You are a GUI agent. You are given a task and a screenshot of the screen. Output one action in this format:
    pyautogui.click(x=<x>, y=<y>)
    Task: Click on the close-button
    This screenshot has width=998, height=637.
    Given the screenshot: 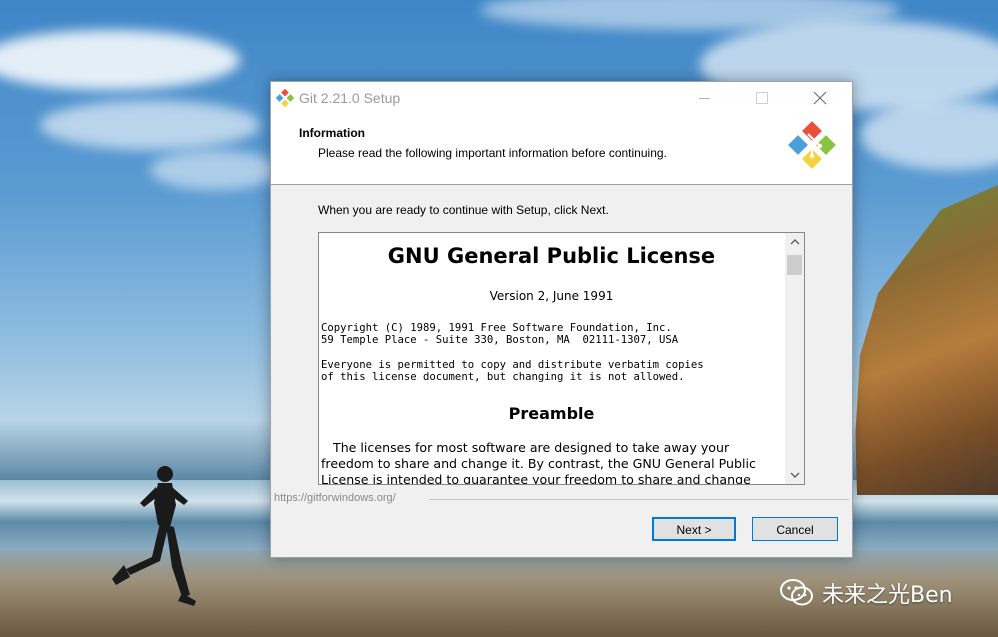 What is the action you would take?
    pyautogui.click(x=820, y=98)
    